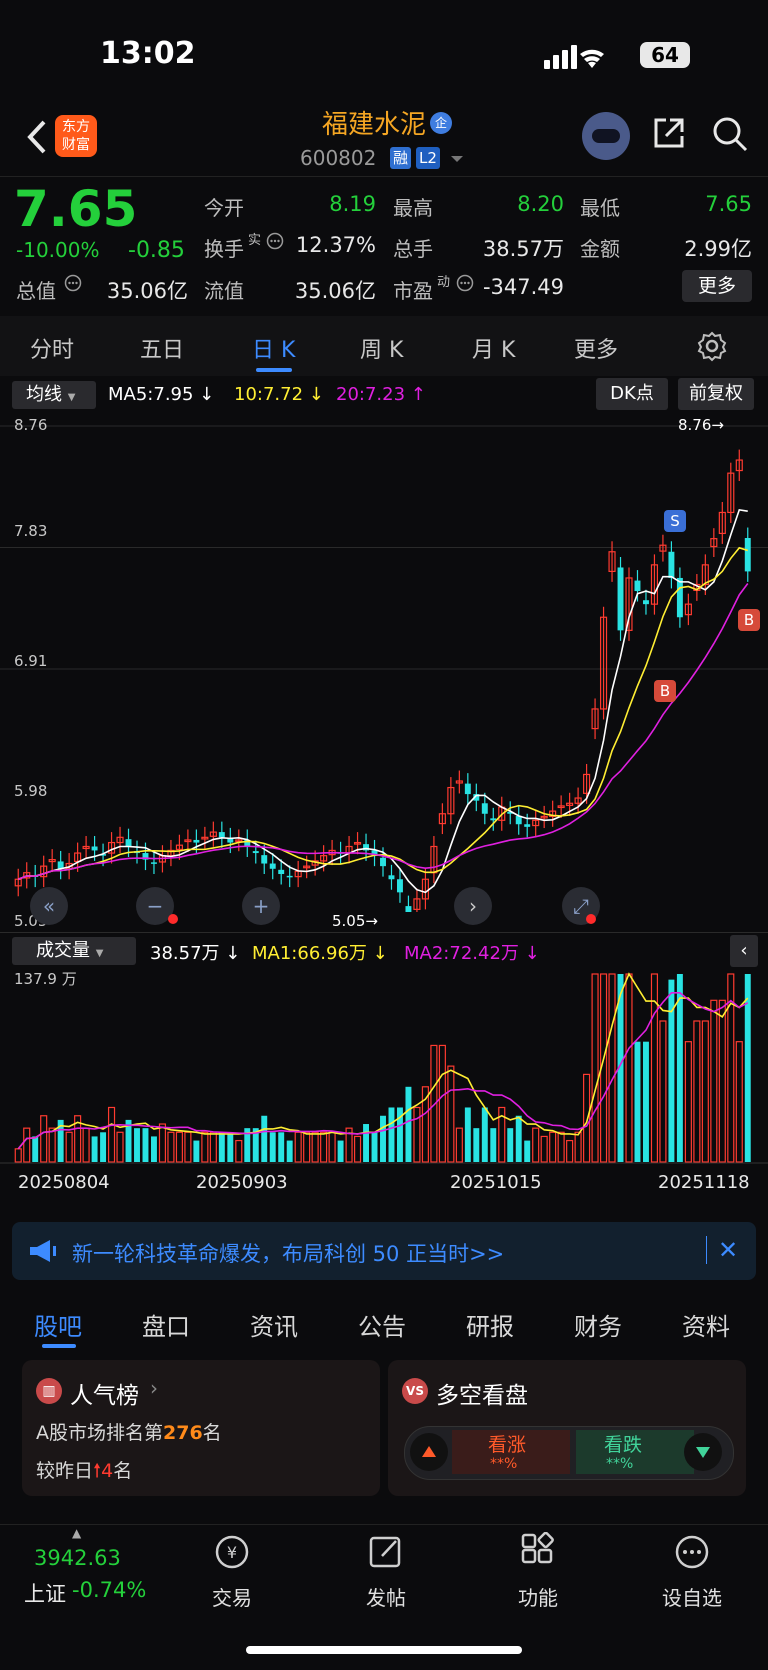 The image size is (768, 1670). I want to click on tab-monthly-k: 月 K, so click(493, 348).